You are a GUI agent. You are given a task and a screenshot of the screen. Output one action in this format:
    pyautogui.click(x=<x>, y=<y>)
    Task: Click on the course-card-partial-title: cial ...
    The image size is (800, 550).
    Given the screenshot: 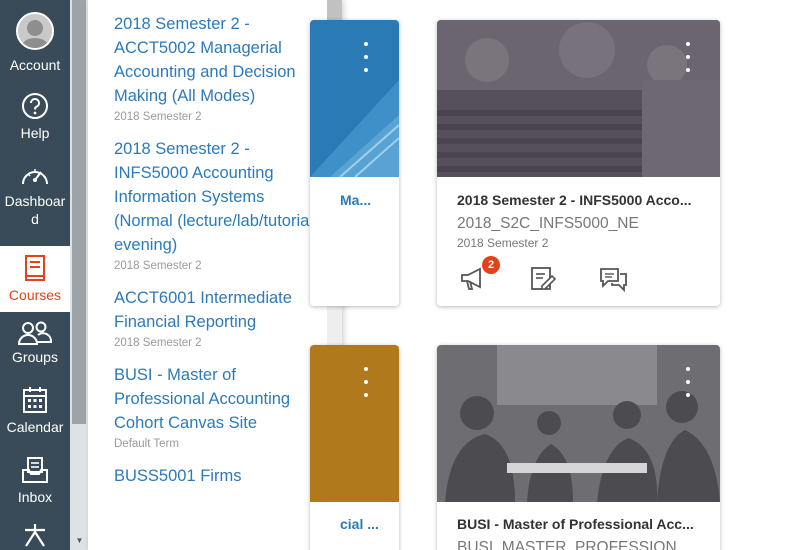 What is the action you would take?
    pyautogui.click(x=359, y=524)
    